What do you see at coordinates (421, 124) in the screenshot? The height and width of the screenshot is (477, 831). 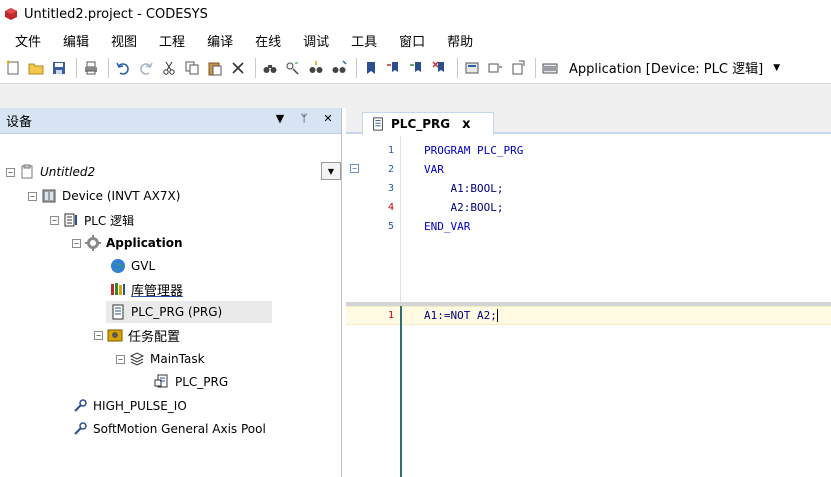 I see `tab-label: PLC_PRG` at bounding box center [421, 124].